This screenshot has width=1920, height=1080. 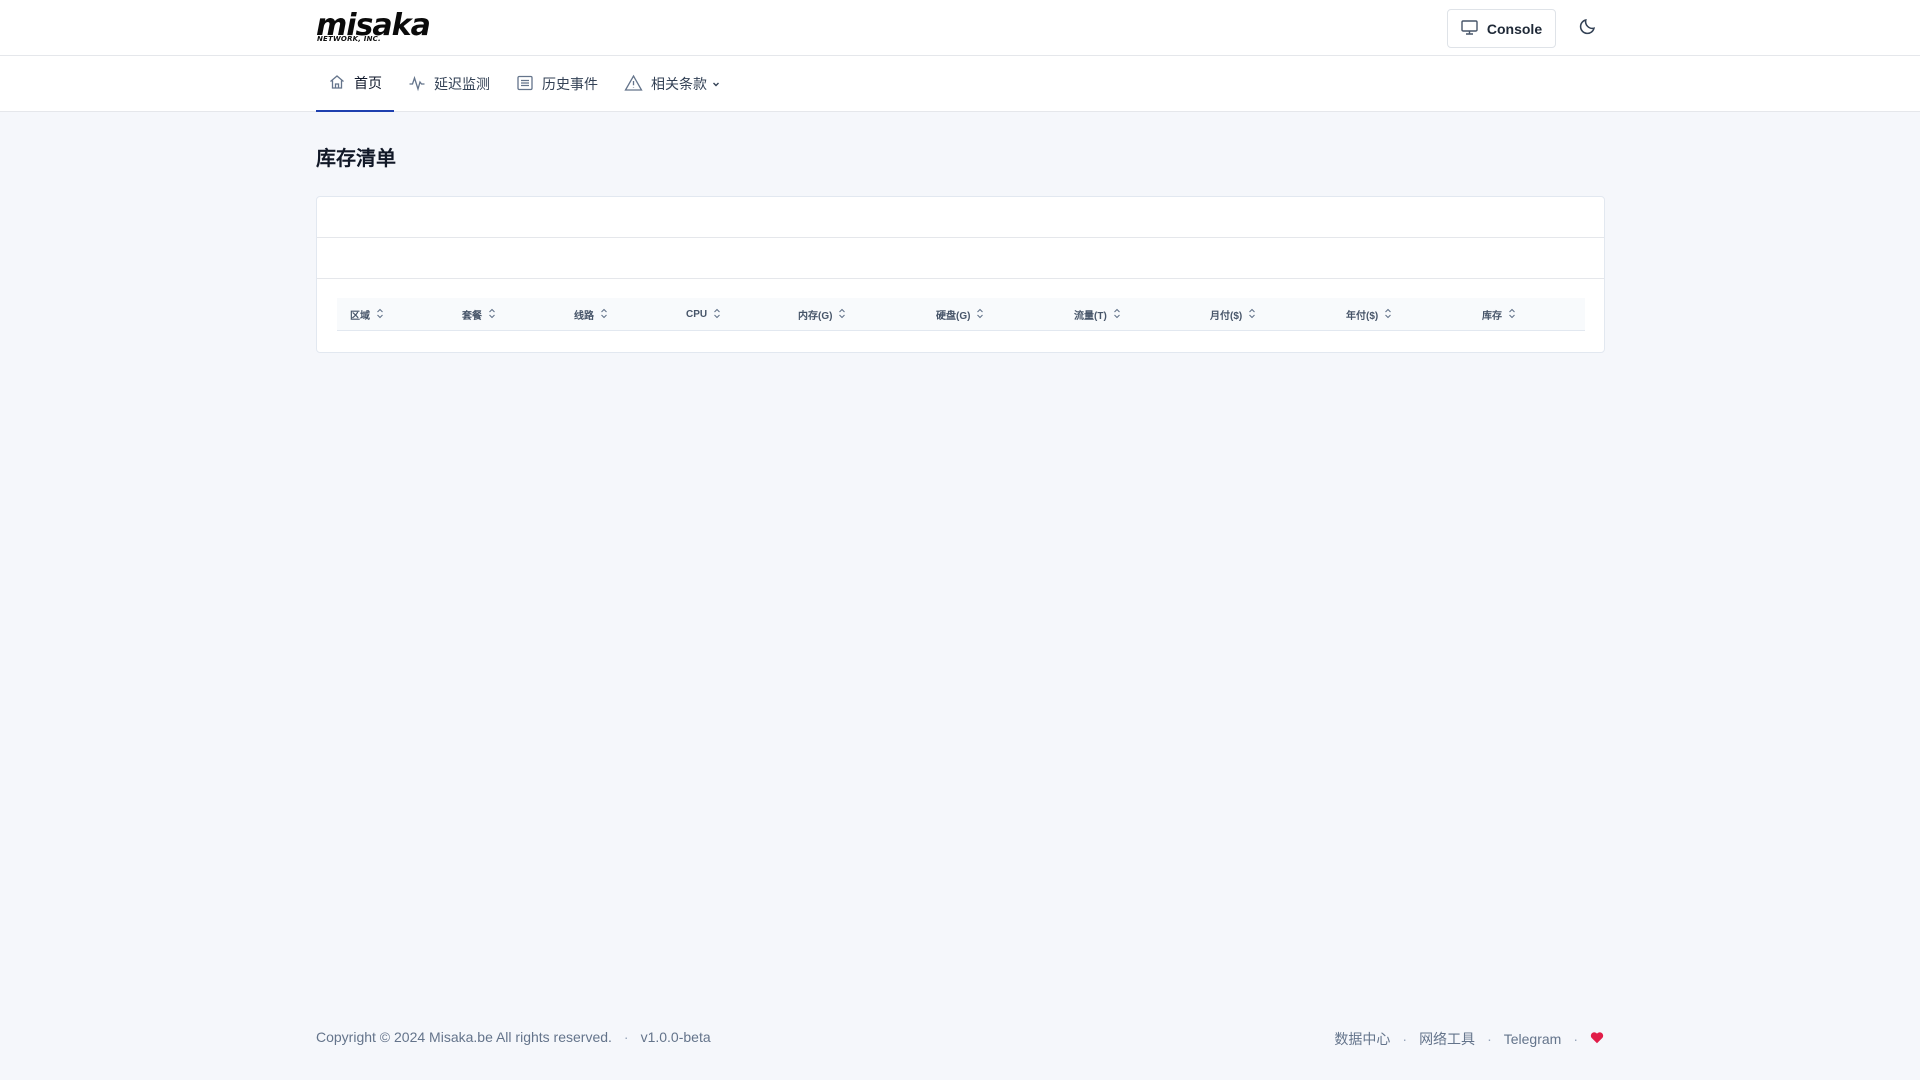 I want to click on column-header-traffic: 流量(T), so click(x=1097, y=314).